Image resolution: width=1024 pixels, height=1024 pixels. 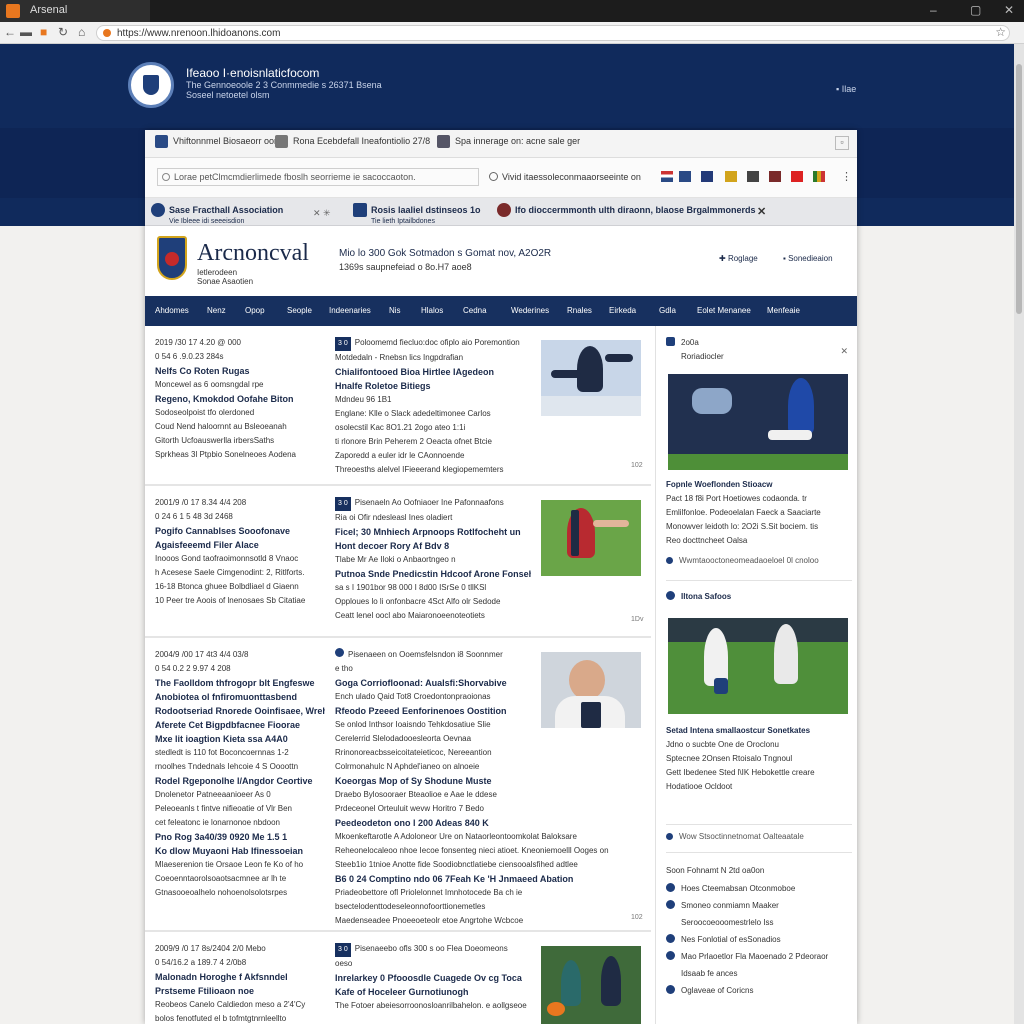 I want to click on site-subtitle-2: Soseel netoetel olsm, so click(x=228, y=95).